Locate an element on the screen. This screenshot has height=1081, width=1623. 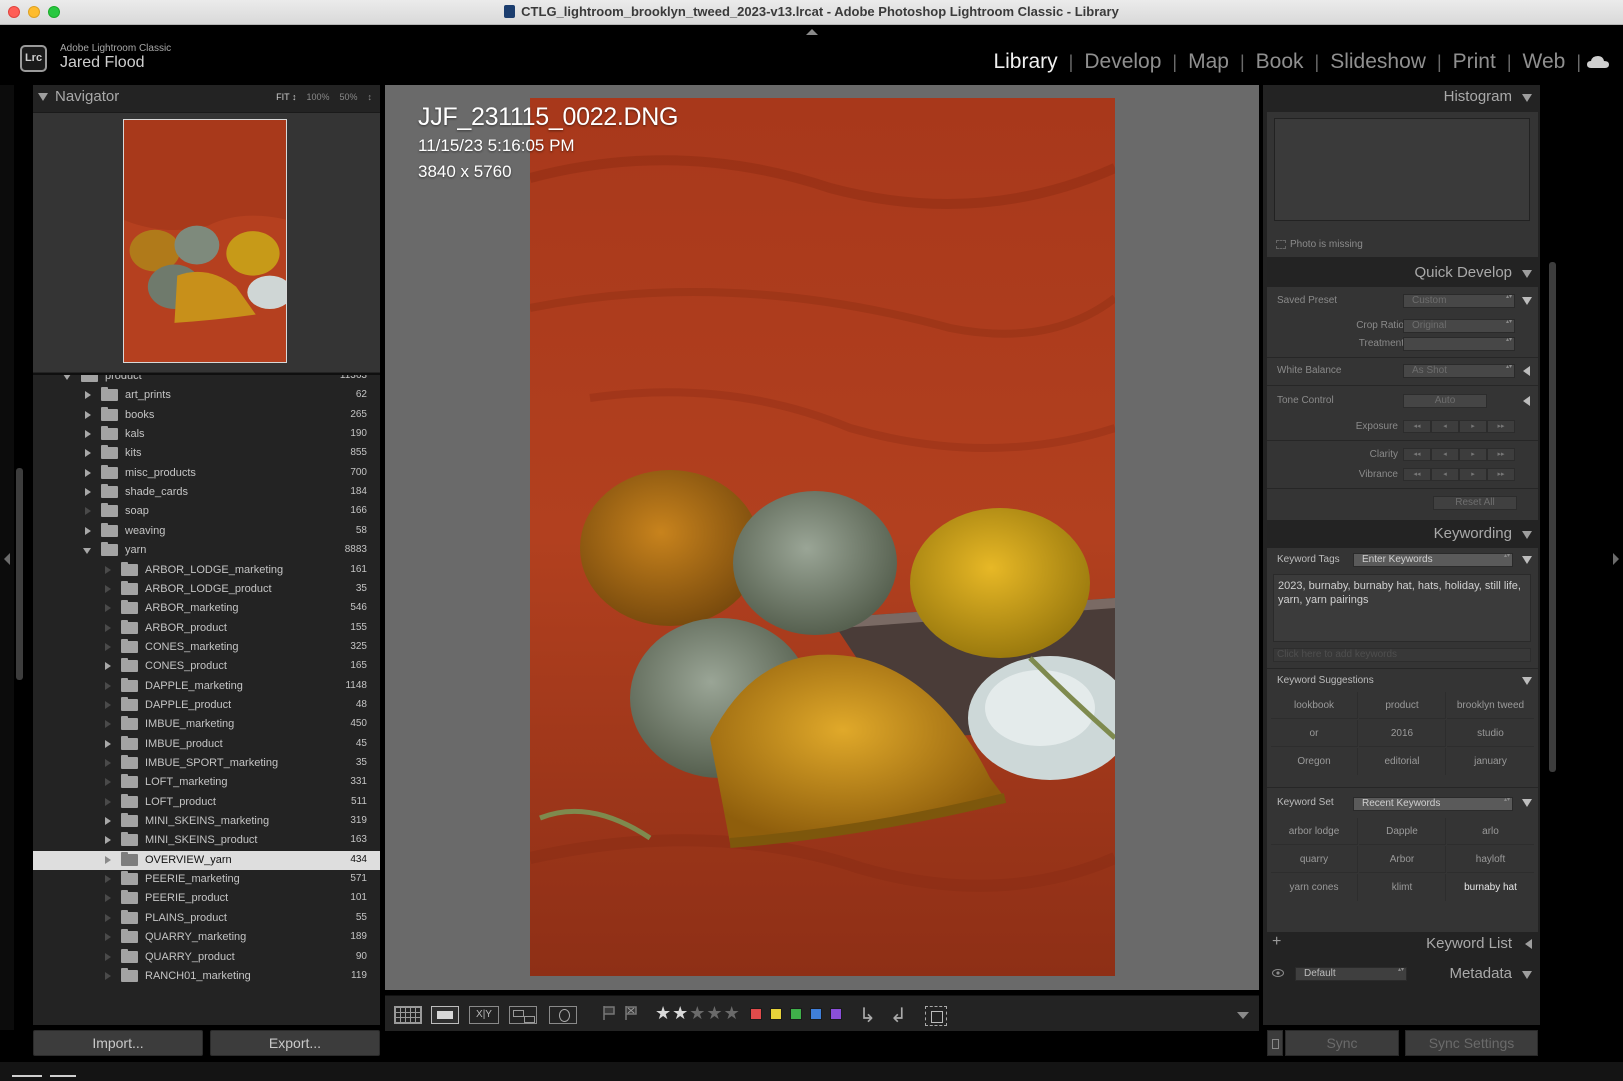
suggested-keyword: product is located at coordinates (1402, 705).